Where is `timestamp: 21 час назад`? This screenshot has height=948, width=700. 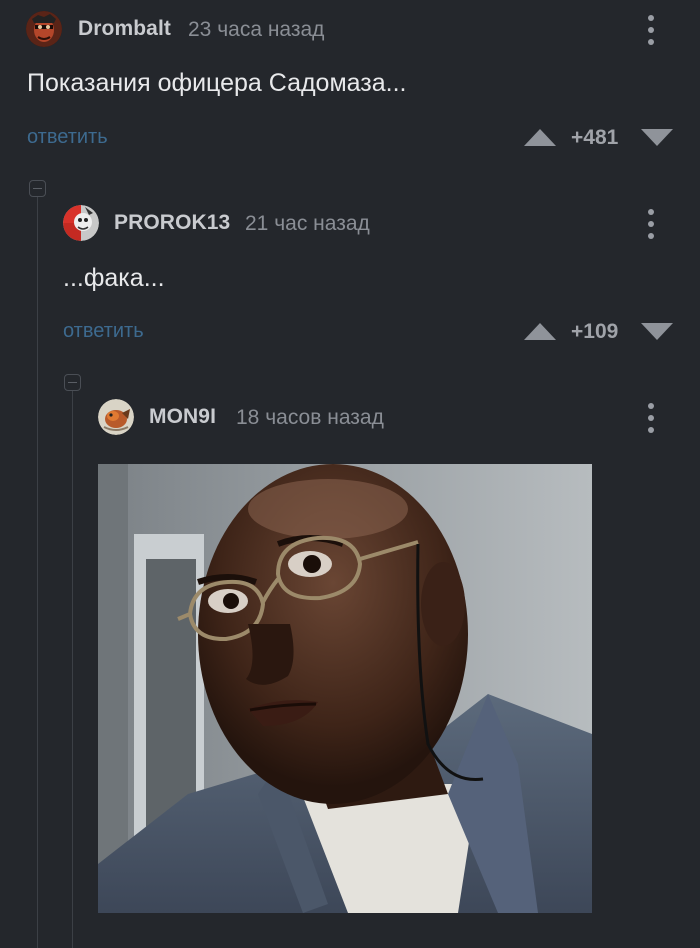
timestamp: 21 час назад is located at coordinates (307, 223).